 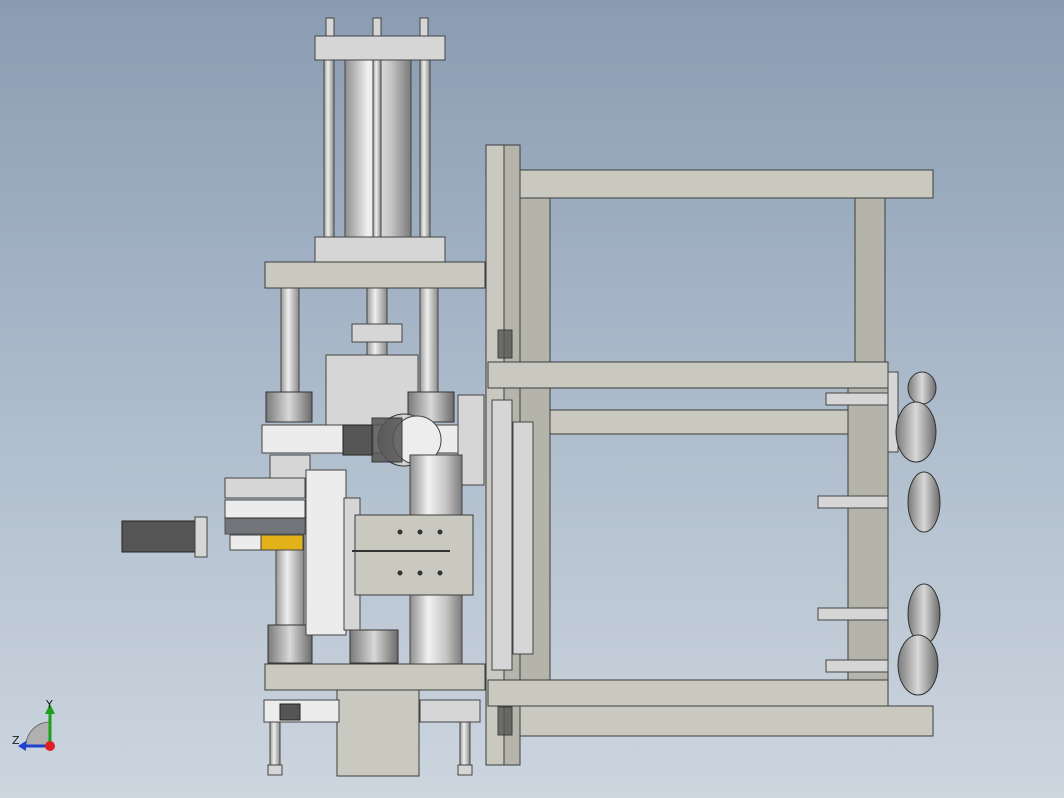 I want to click on top-plate, so click(x=375, y=275).